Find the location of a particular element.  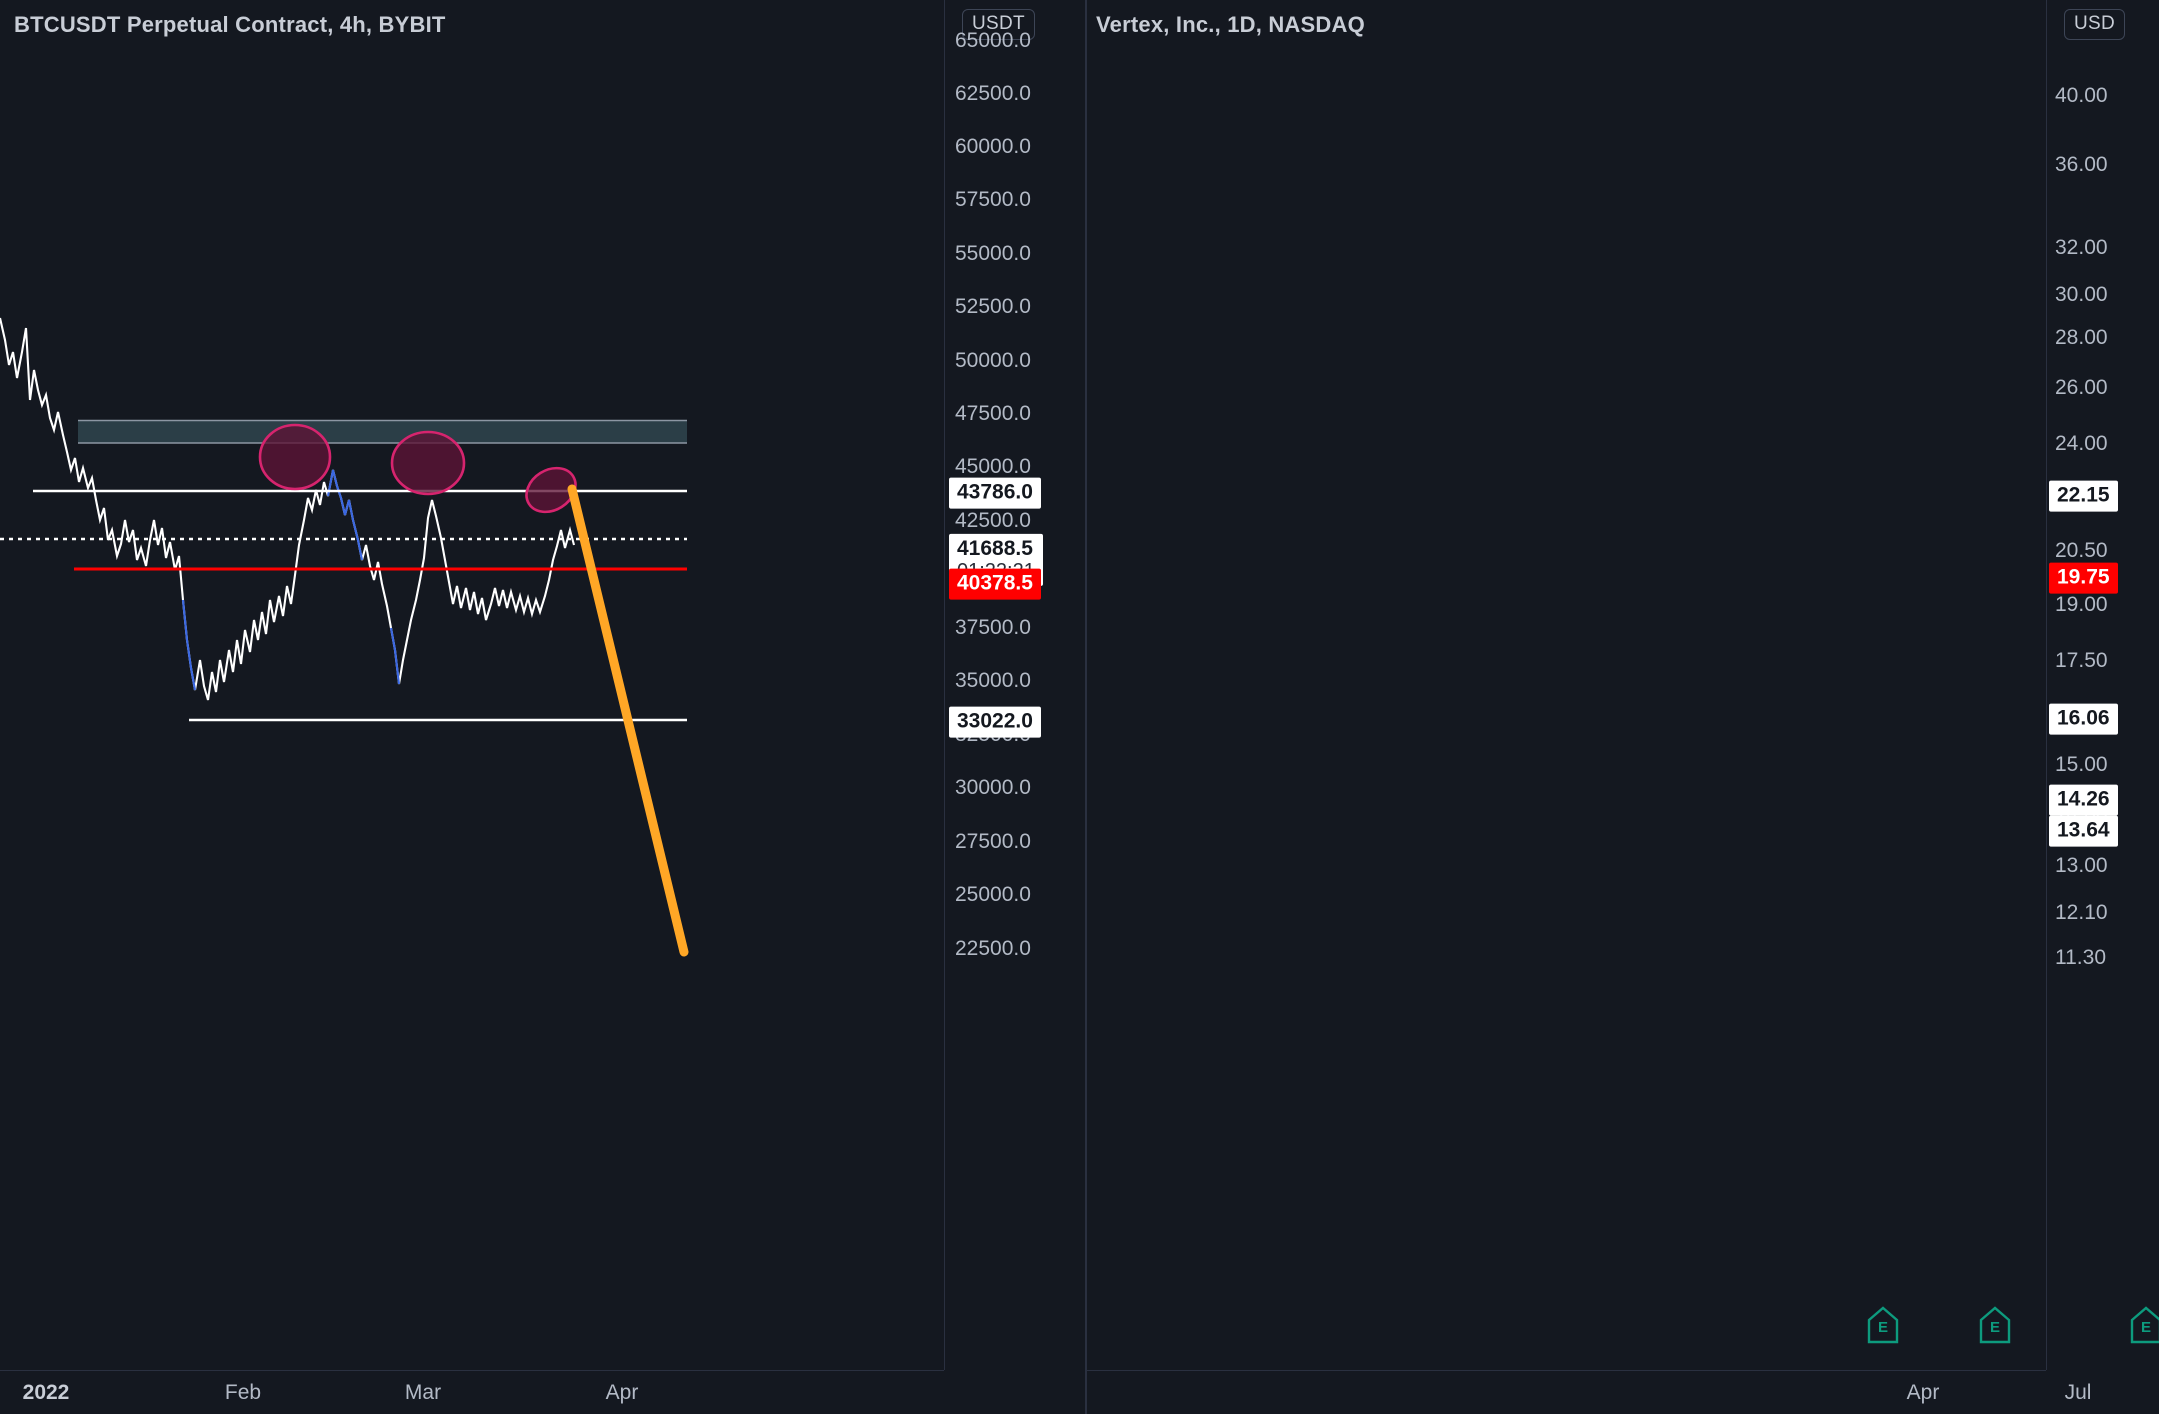

price-tick: 36.00 is located at coordinates (2081, 164).